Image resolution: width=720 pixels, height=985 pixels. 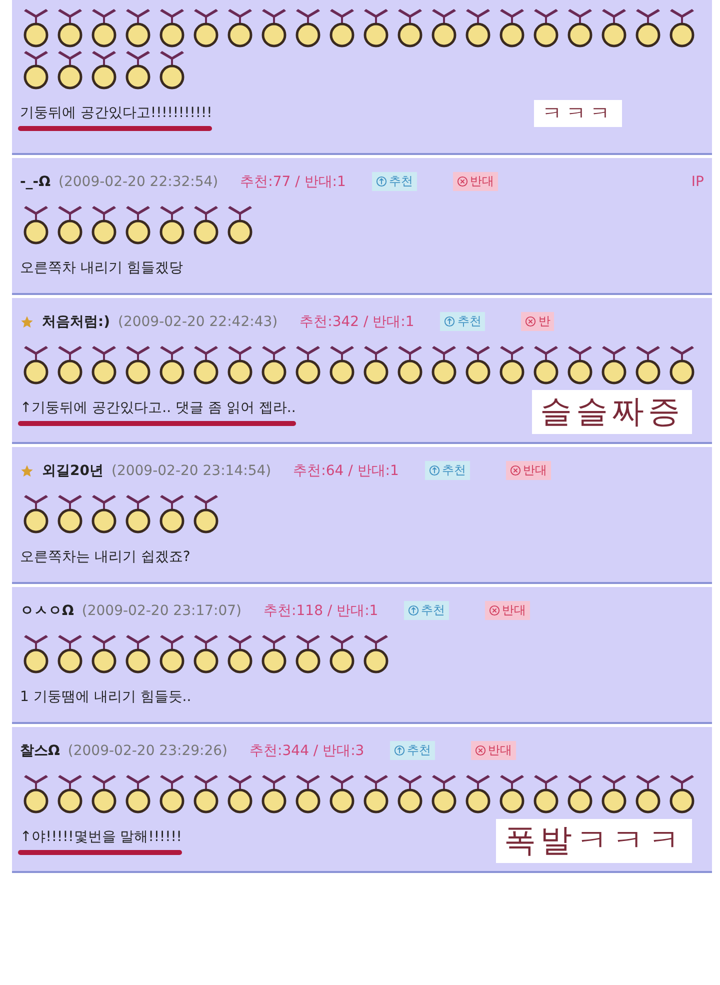 I want to click on comment-text: 기둥뒤에 공간있다고!!!!!!!!!!!, so click(x=116, y=113).